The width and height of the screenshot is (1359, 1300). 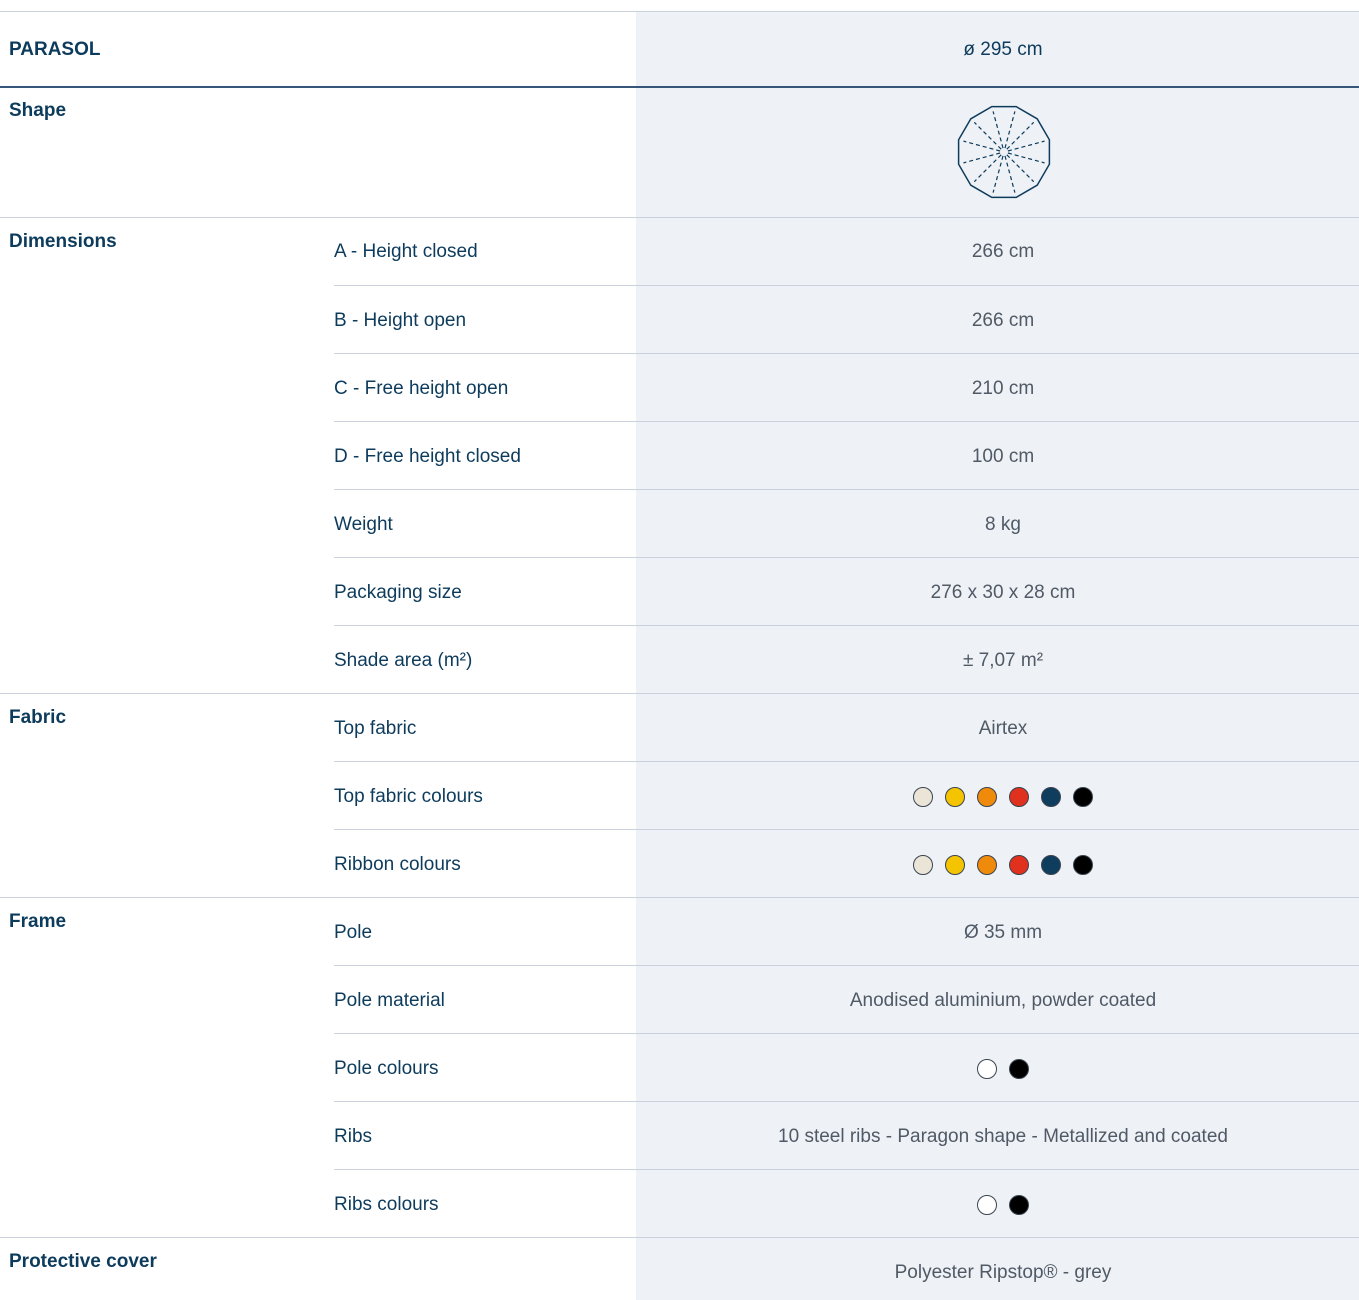 What do you see at coordinates (1003, 388) in the screenshot?
I see `dim-value: 210 cm` at bounding box center [1003, 388].